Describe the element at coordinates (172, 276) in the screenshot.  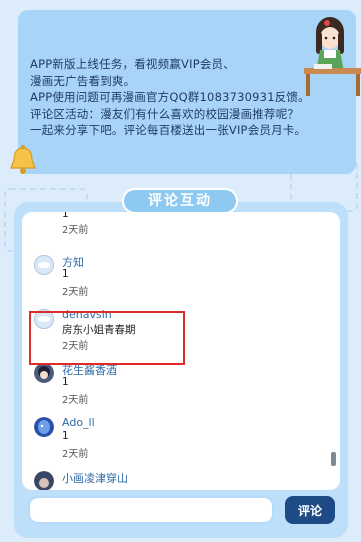
I see `comment-item: 方知 1 2天前` at that location.